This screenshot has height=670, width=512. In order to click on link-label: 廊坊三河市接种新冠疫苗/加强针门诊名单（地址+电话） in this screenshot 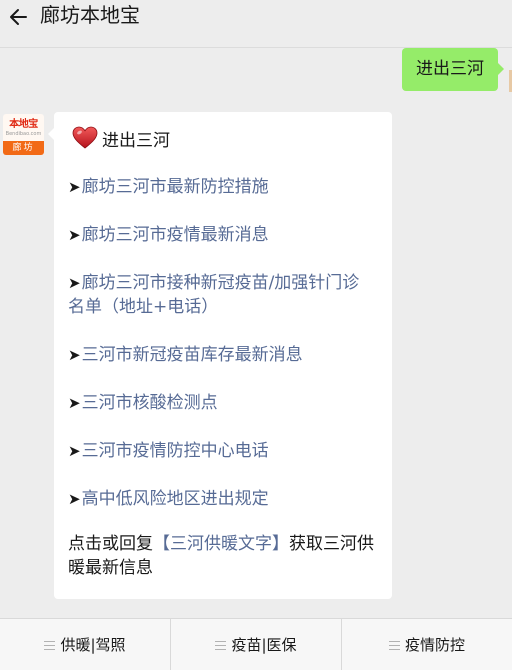, I will do `click(213, 295)`.